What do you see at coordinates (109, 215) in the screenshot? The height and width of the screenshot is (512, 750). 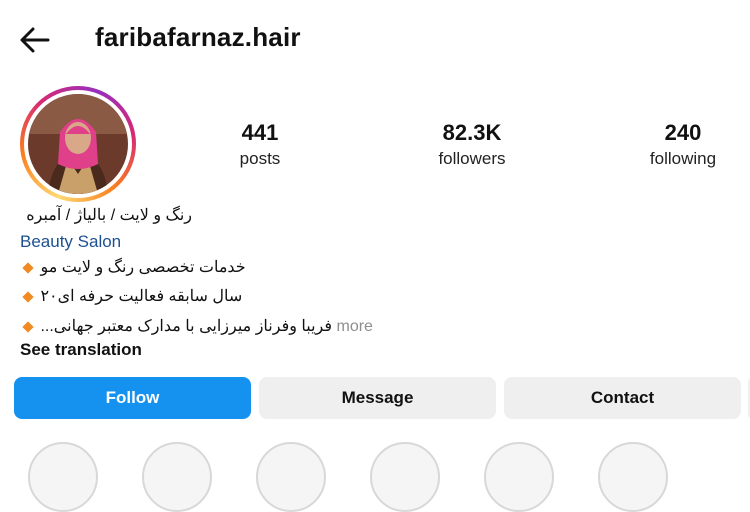 I see `profile-name: رنگ و لایت / بالیاژ / آمبره` at bounding box center [109, 215].